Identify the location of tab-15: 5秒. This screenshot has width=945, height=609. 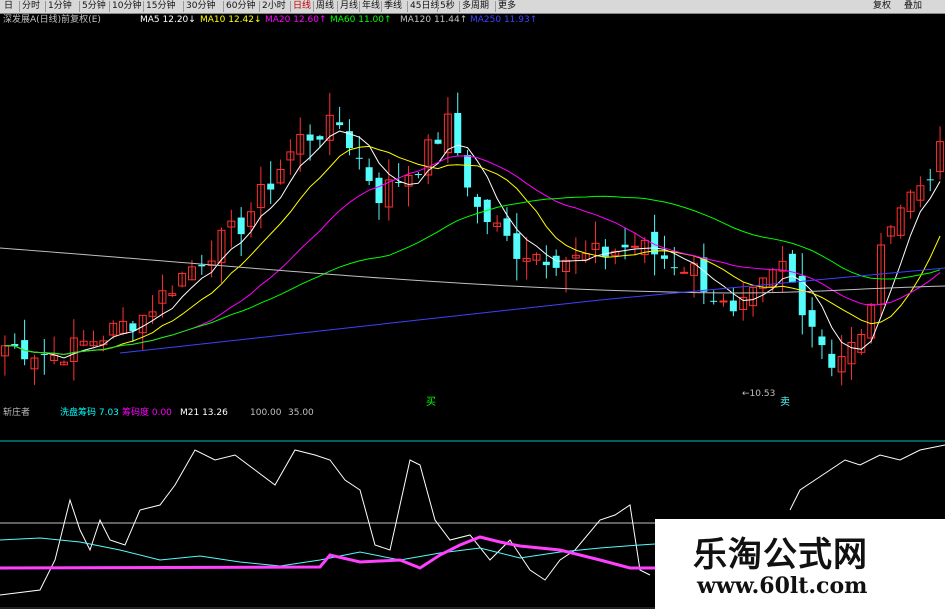
(447, 6).